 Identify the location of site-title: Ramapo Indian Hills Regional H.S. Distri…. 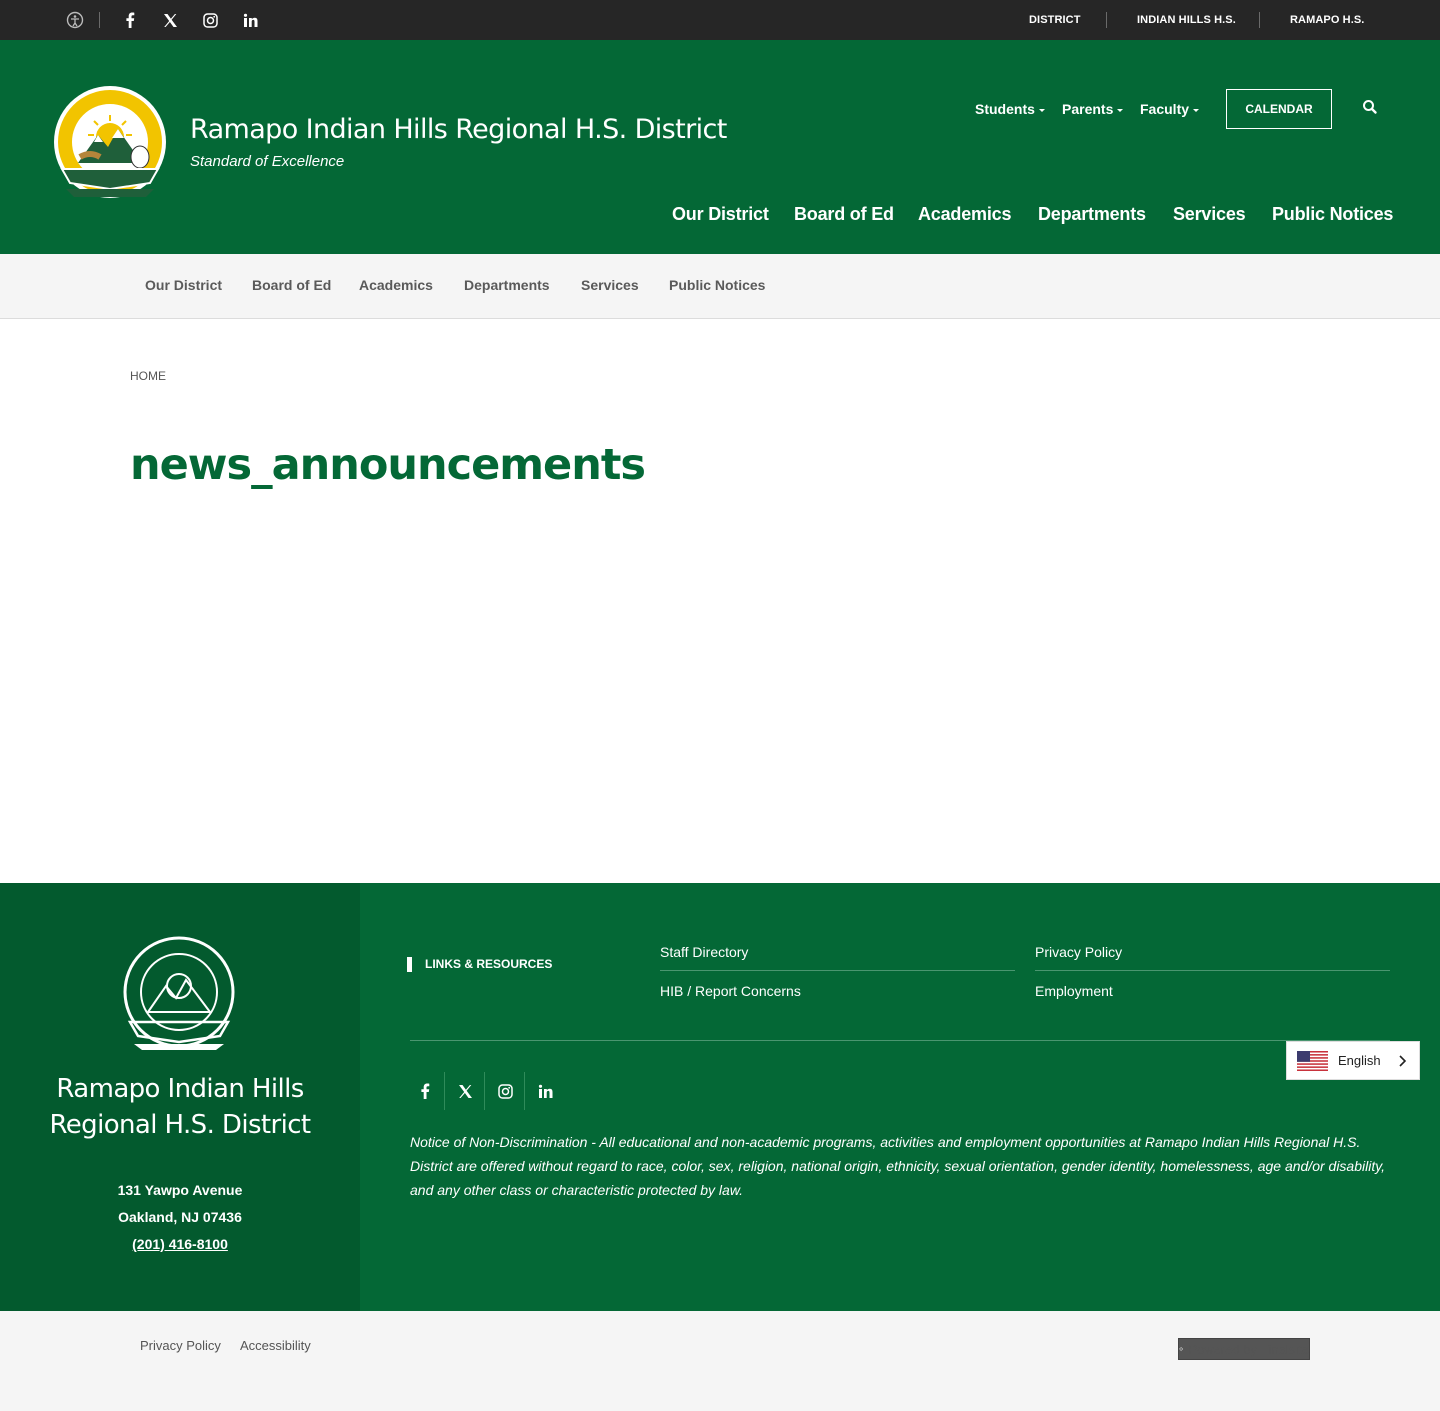
(458, 129).